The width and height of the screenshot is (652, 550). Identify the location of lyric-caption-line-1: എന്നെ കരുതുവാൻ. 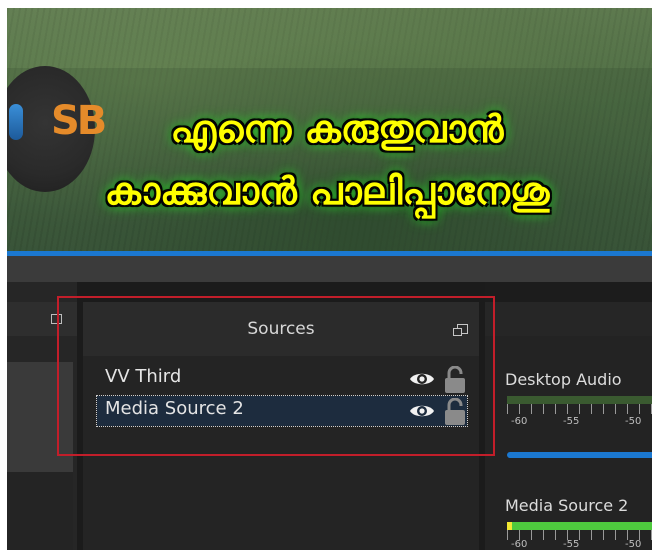
(337, 129).